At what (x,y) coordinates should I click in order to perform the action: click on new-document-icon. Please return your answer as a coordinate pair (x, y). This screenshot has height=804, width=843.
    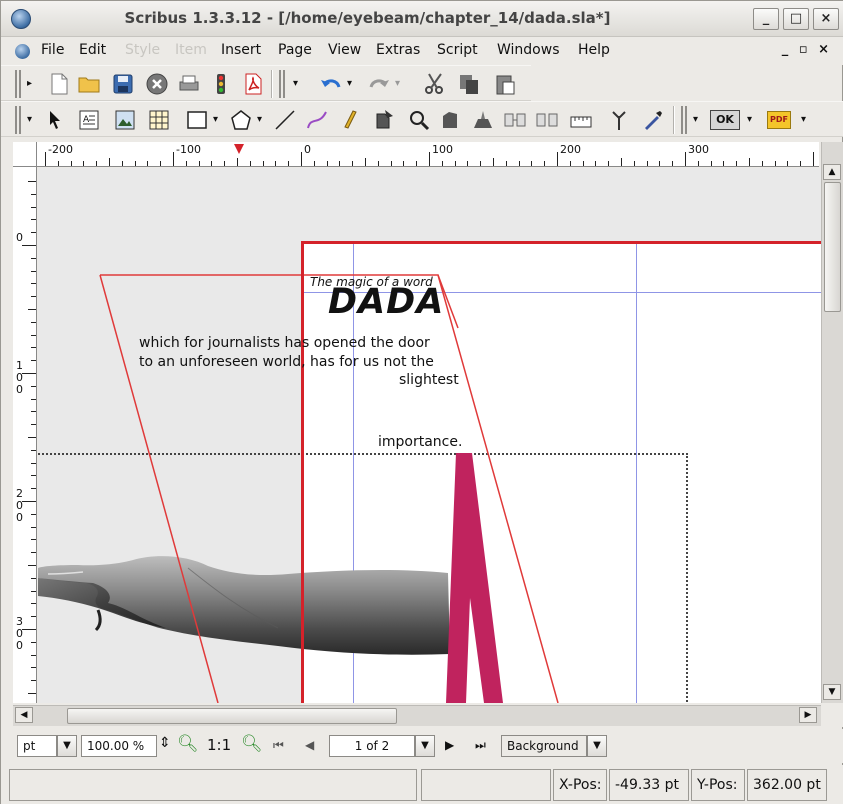
    Looking at the image, I should click on (59, 84).